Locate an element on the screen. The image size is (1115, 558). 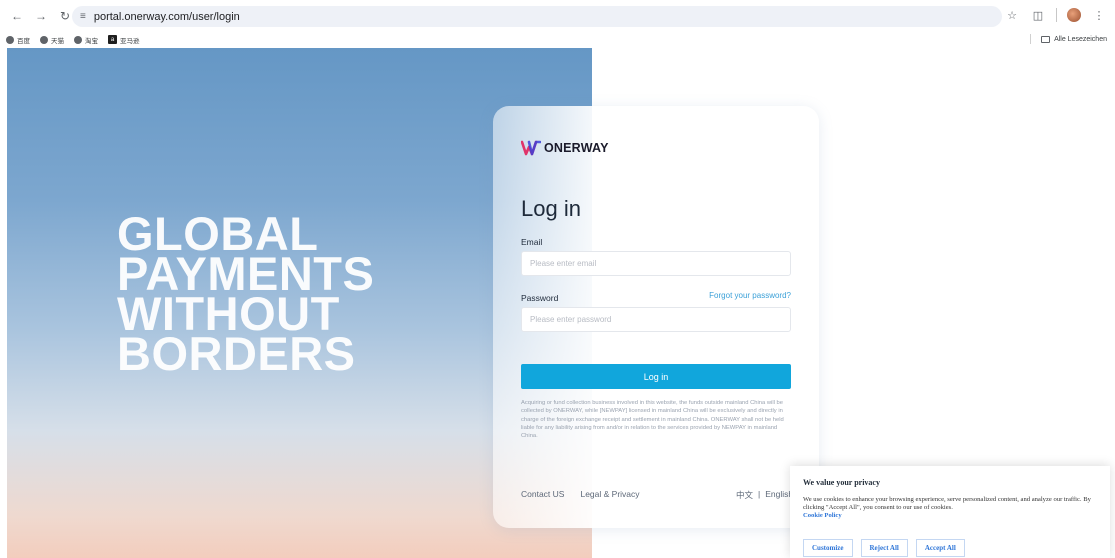
onerway-logo-icon is located at coordinates (531, 148).